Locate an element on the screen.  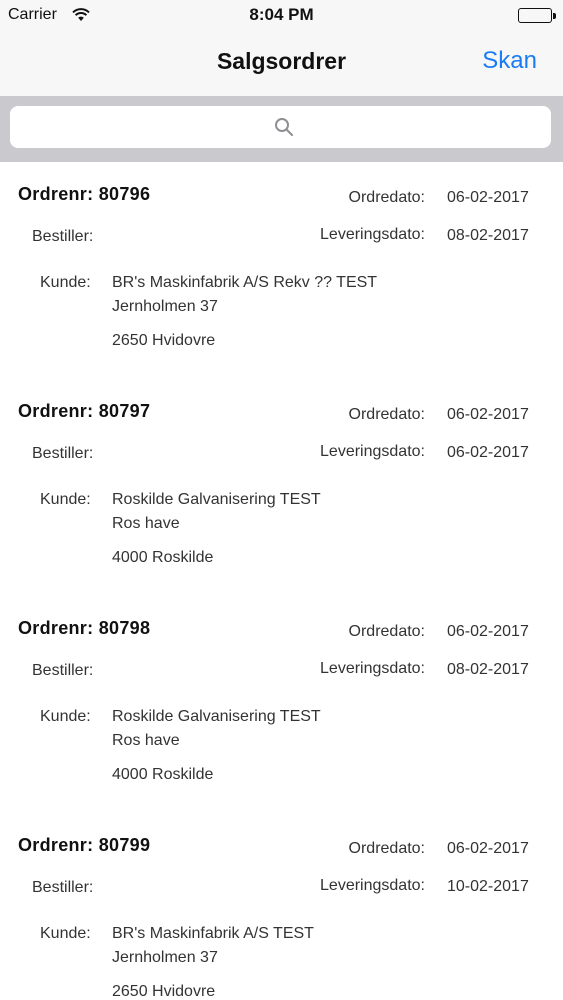
delivery-date-value: 10-02-2017 is located at coordinates (488, 886).